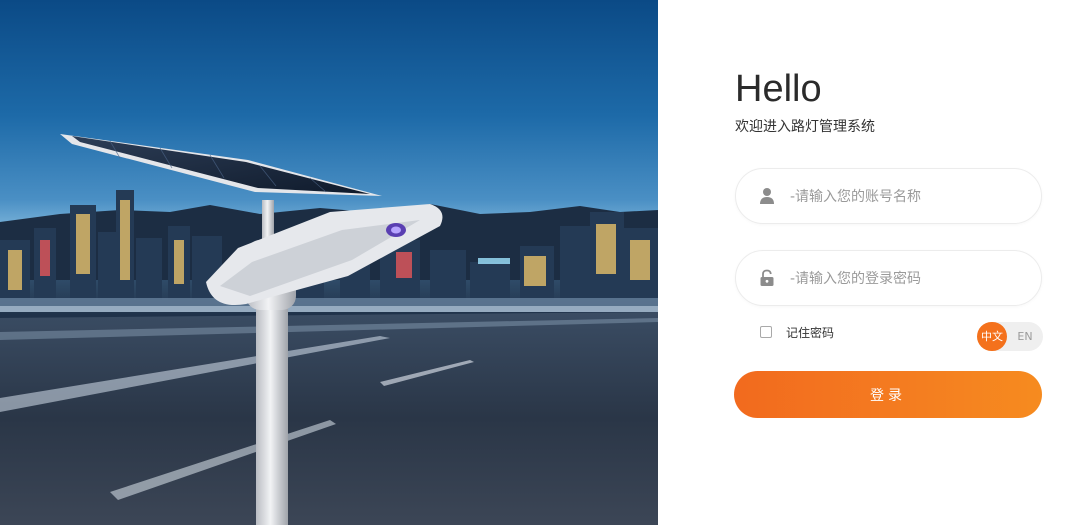  I want to click on language-toggle: 中文 EN, so click(1010, 336).